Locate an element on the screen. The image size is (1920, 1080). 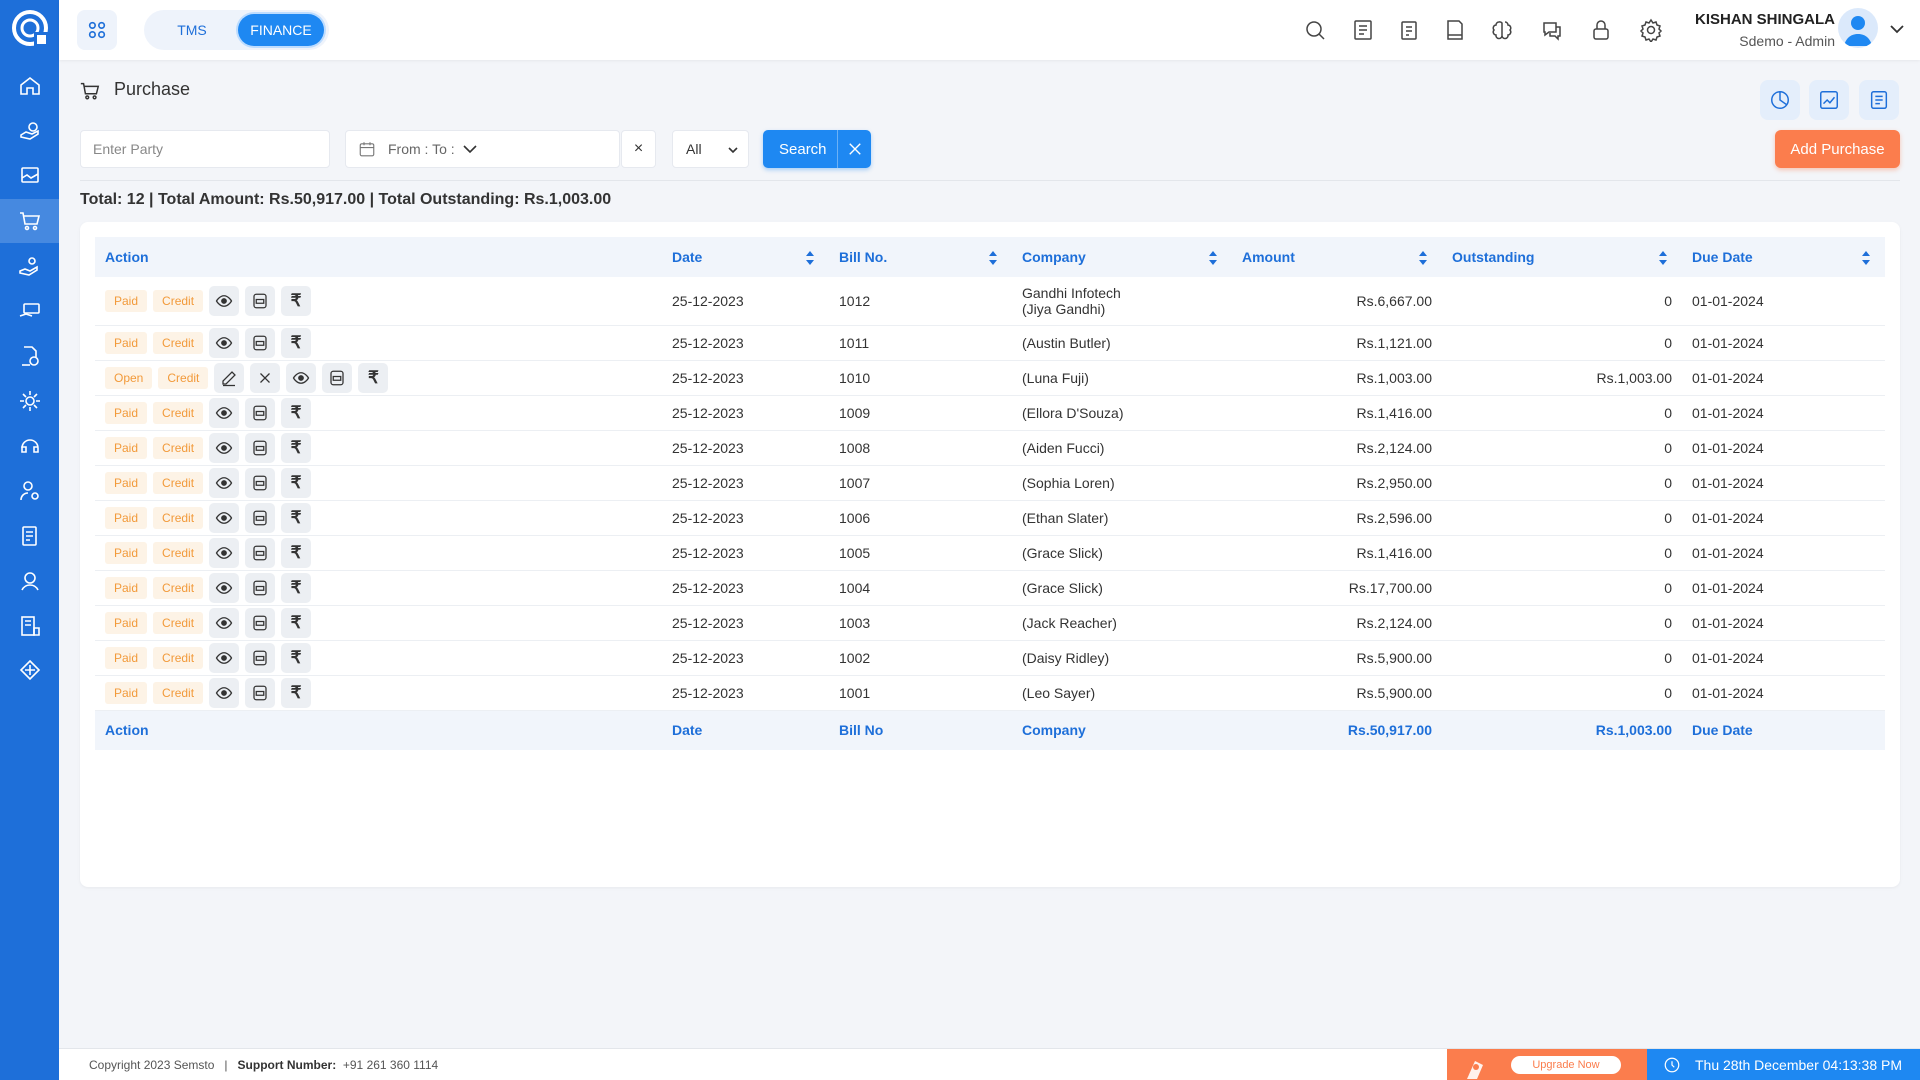
tasks-button is located at coordinates (1409, 30).